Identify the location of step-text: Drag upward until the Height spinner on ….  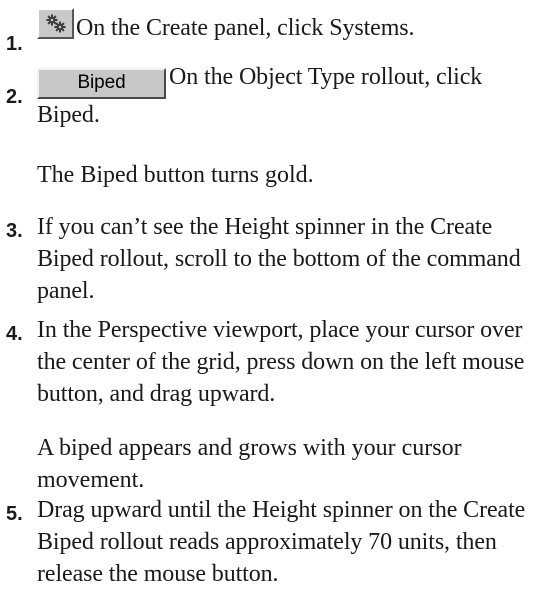
(281, 542).